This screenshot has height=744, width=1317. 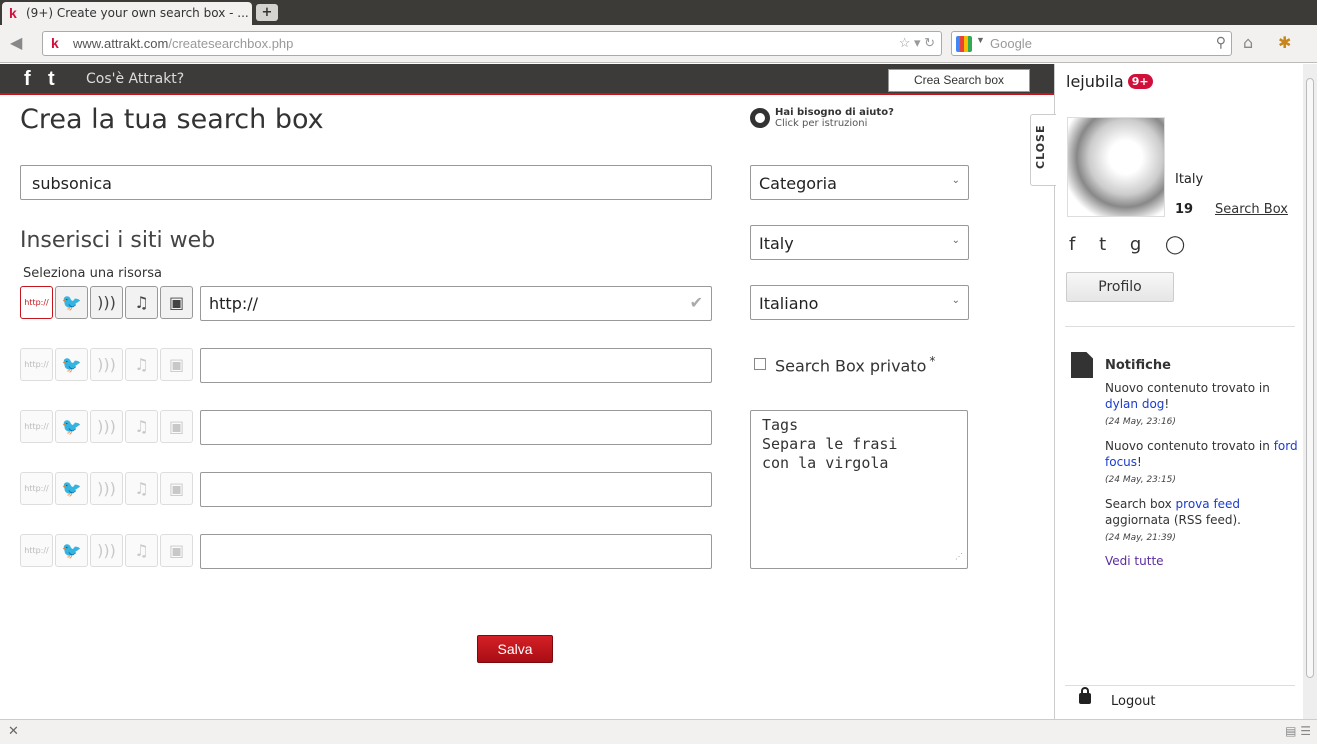 What do you see at coordinates (1011, 43) in the screenshot?
I see `search-placeholder: Google` at bounding box center [1011, 43].